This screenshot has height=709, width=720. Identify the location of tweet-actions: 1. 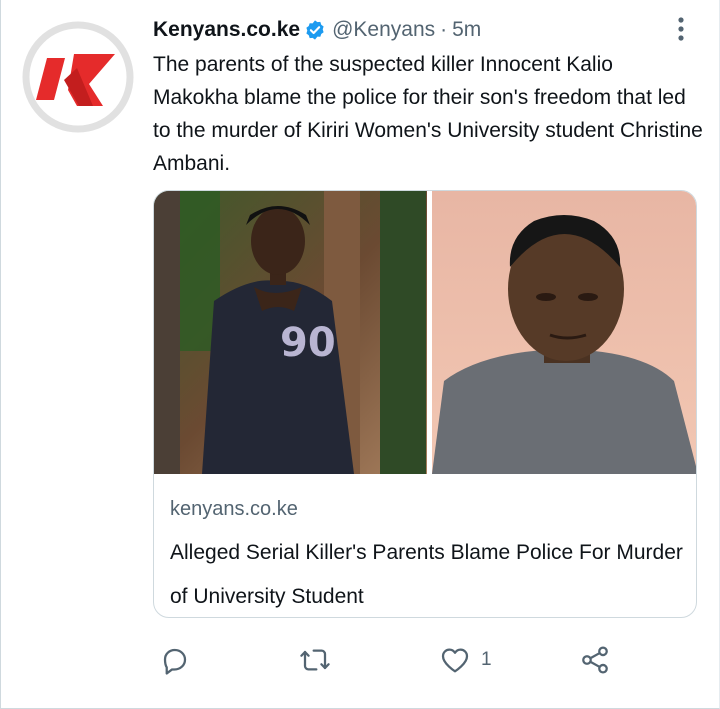
(433, 660).